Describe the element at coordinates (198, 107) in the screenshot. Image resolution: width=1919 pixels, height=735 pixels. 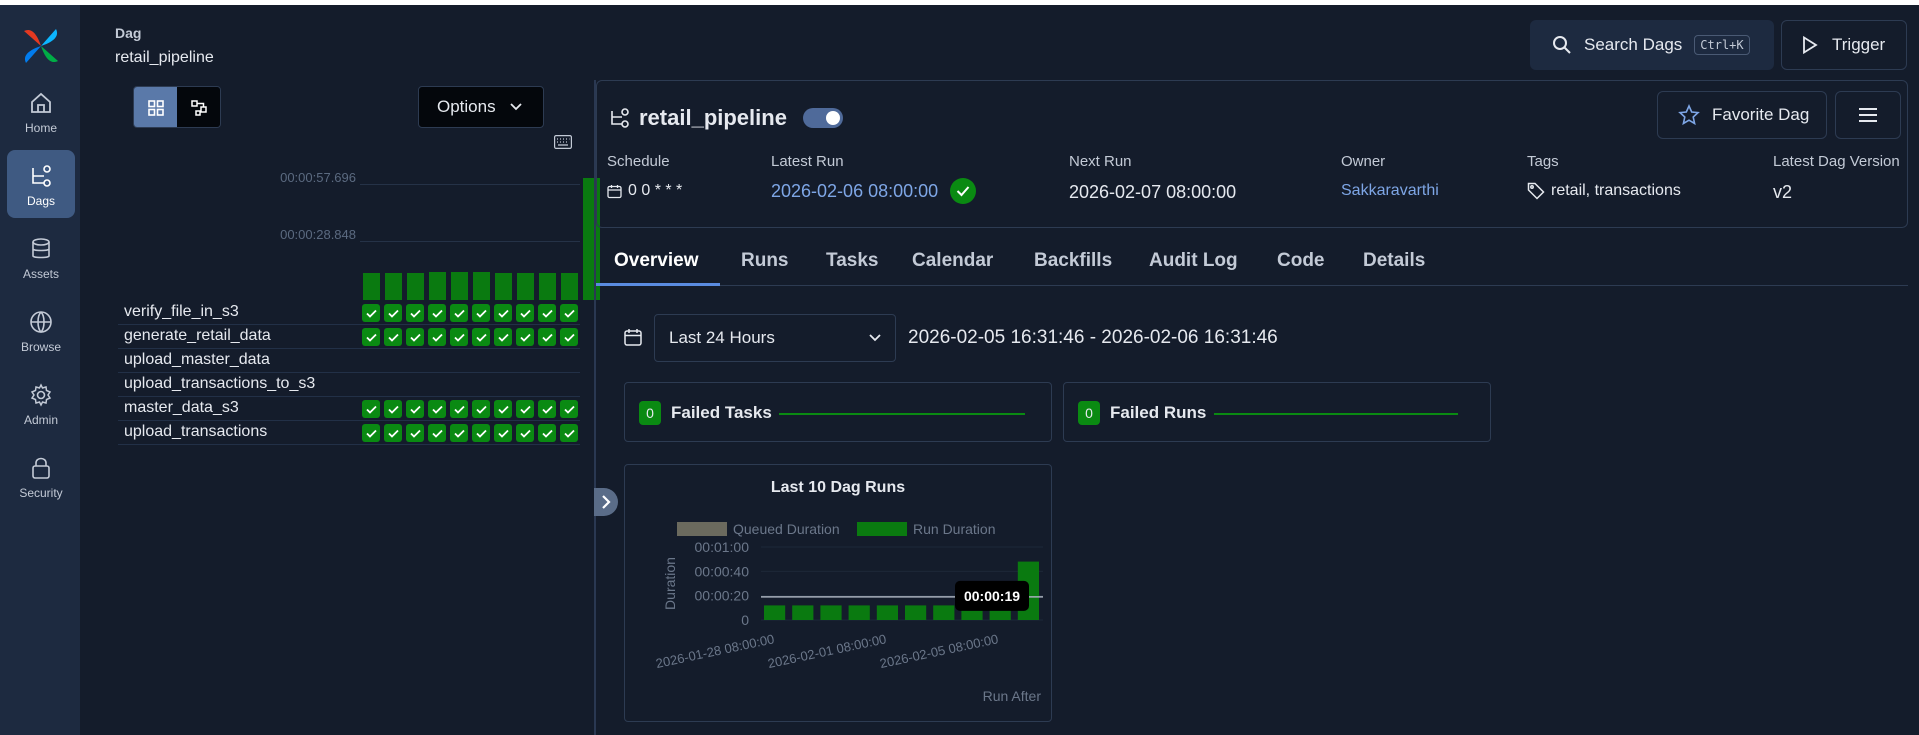
I see `graph-view-button` at that location.